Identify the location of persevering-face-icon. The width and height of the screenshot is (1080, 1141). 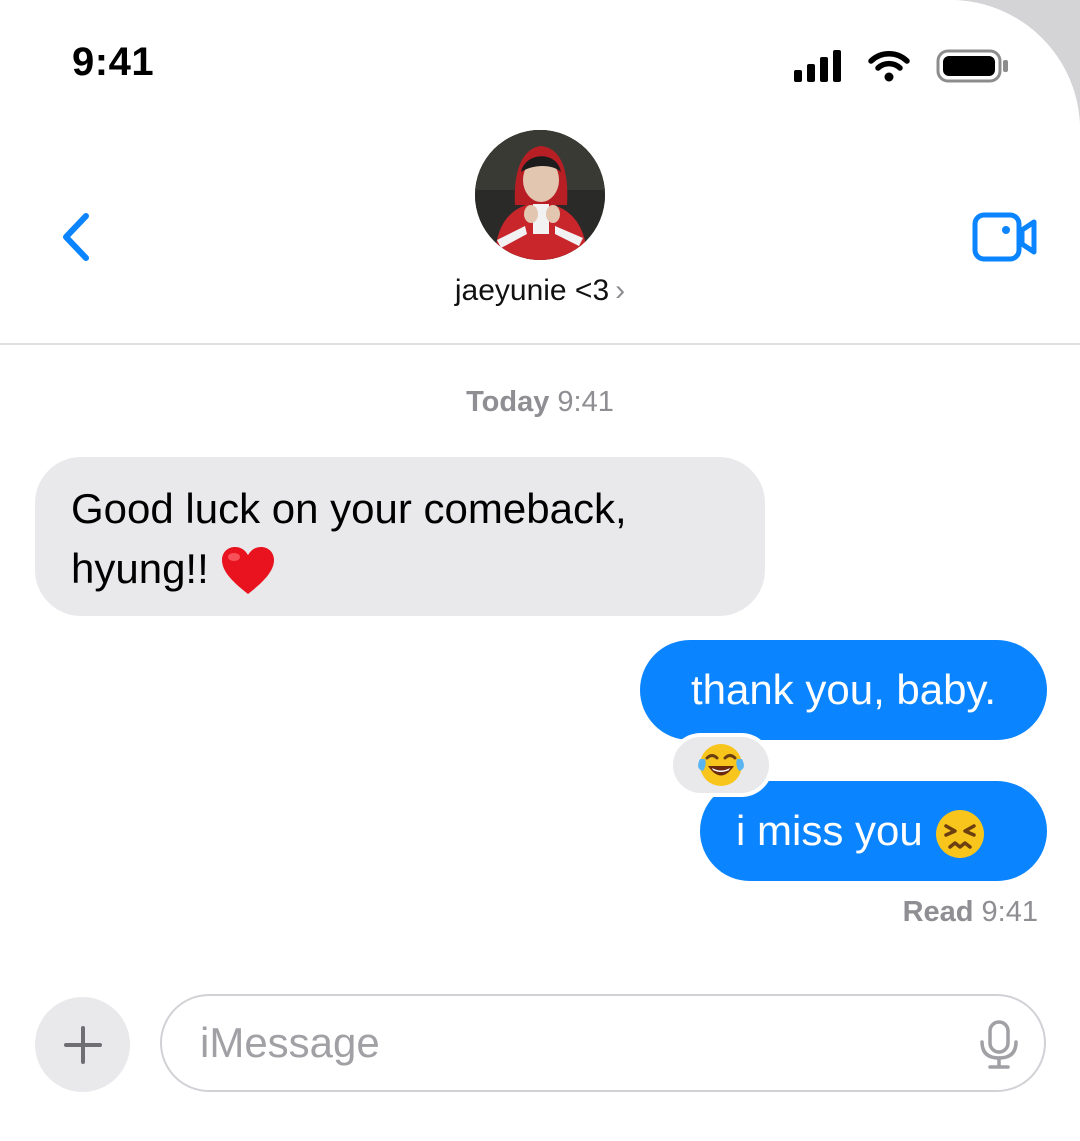
(960, 833).